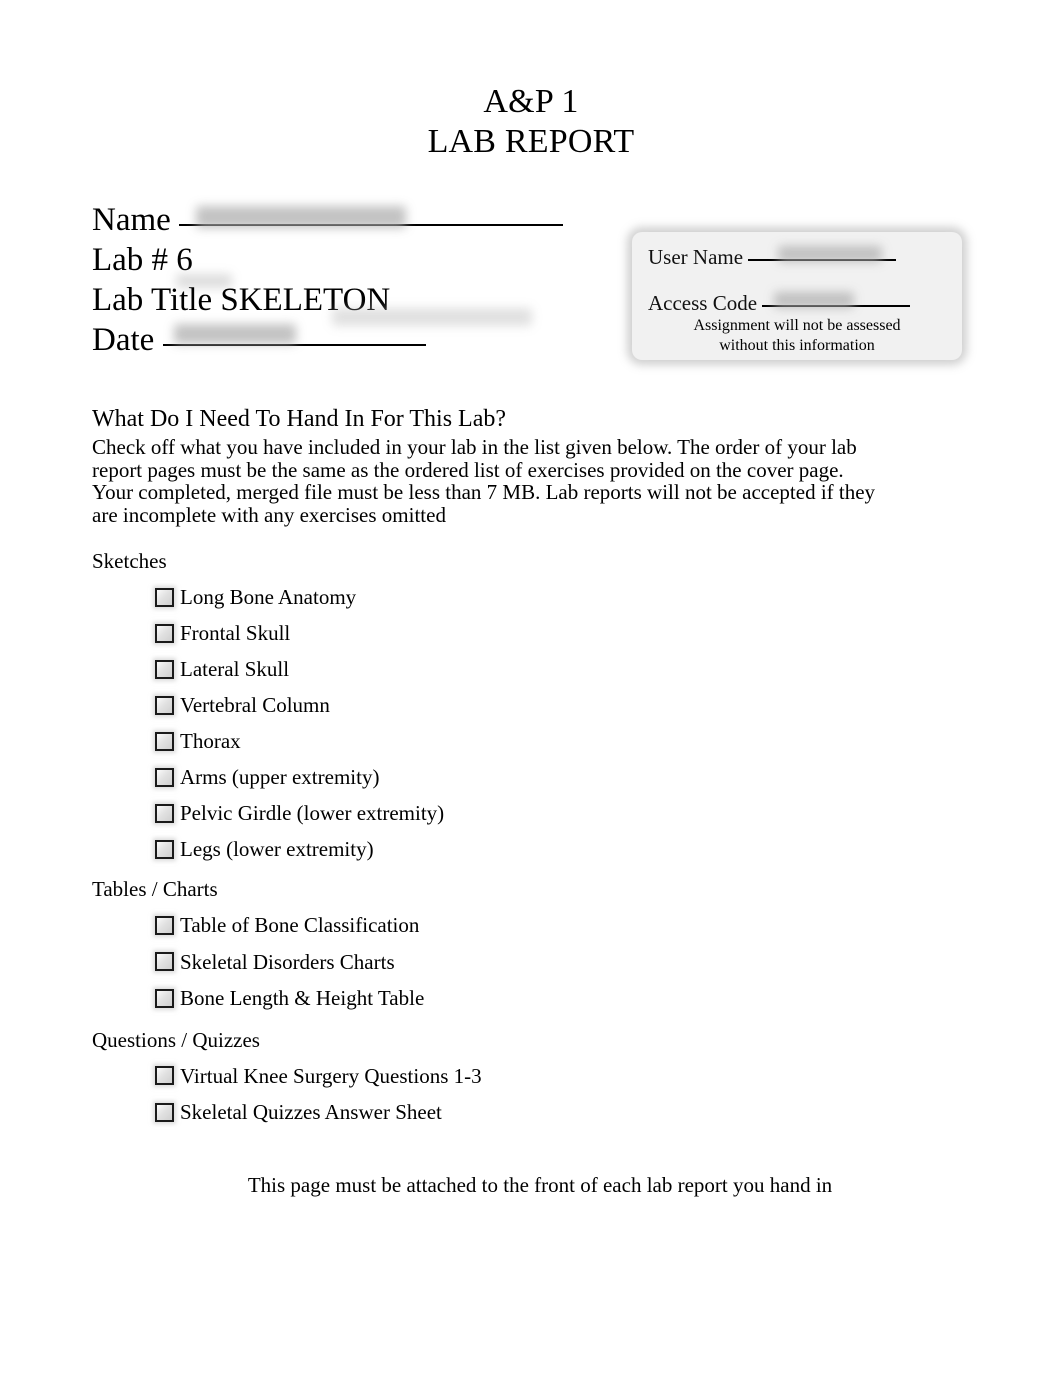  Describe the element at coordinates (311, 1112) in the screenshot. I see `checklist-item-label: Skeletal Quizzes Answer Sheet` at that location.